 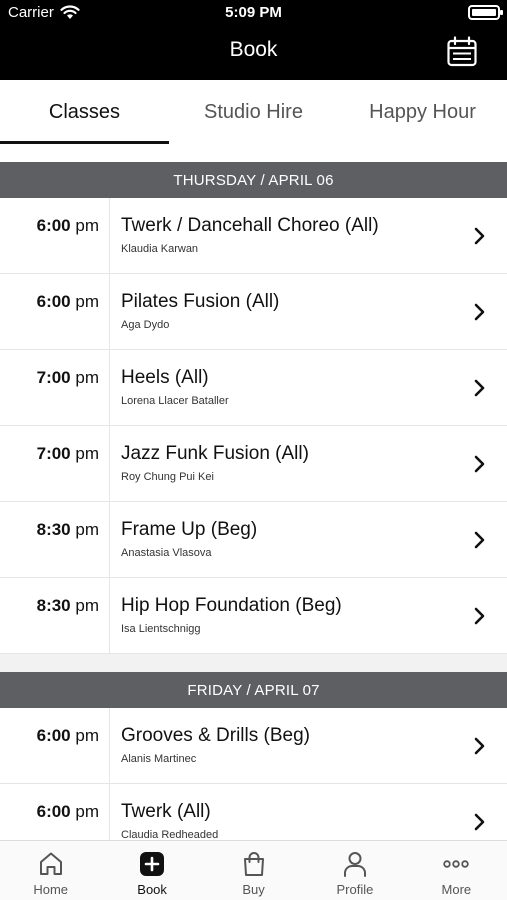 What do you see at coordinates (215, 453) in the screenshot?
I see `class-name: Jazz Funk Fusion (All)` at bounding box center [215, 453].